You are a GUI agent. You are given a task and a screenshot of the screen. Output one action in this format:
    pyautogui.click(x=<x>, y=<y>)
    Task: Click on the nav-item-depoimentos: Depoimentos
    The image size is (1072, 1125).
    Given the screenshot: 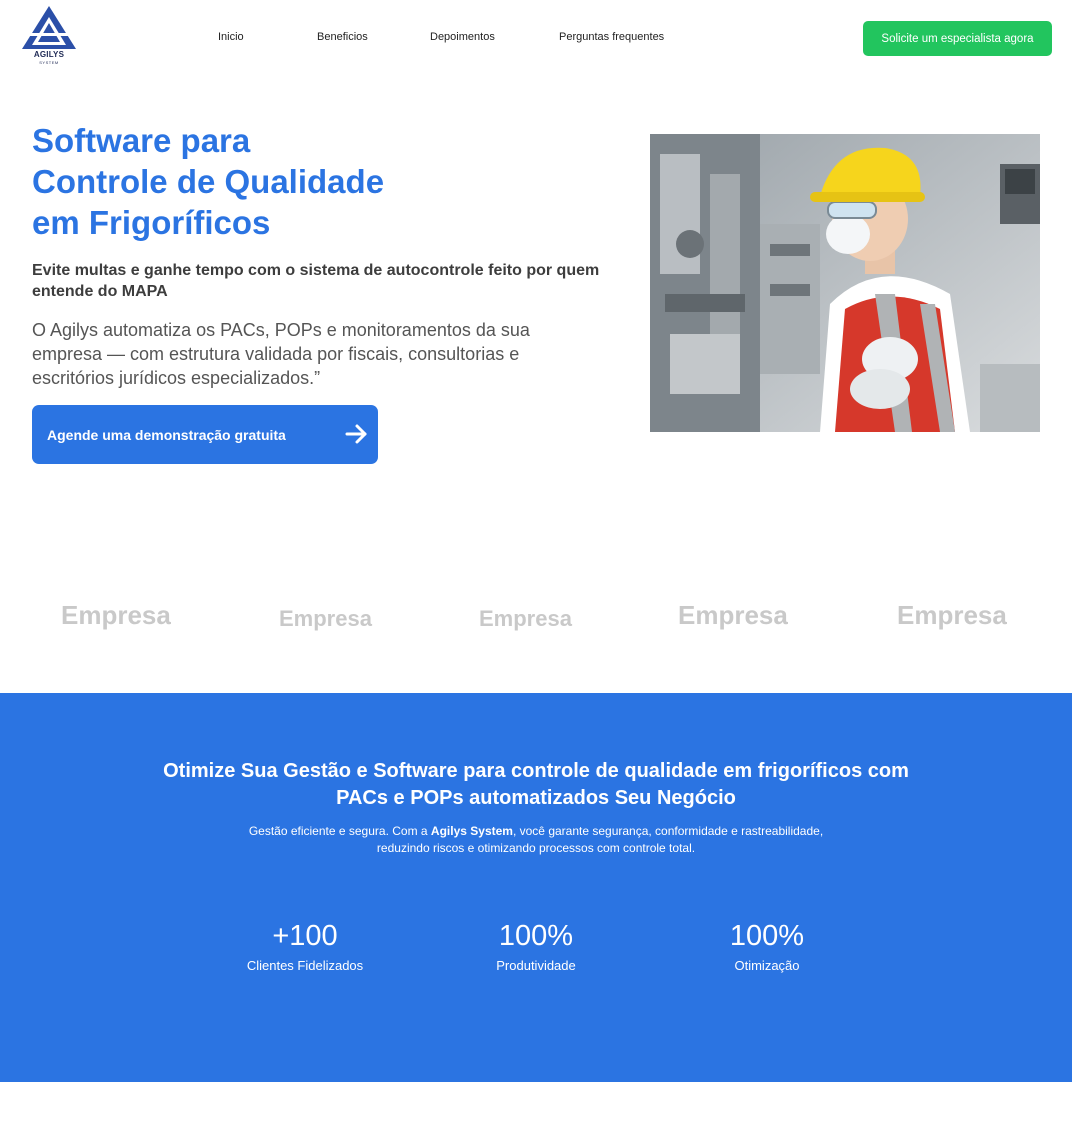 What is the action you would take?
    pyautogui.click(x=462, y=37)
    